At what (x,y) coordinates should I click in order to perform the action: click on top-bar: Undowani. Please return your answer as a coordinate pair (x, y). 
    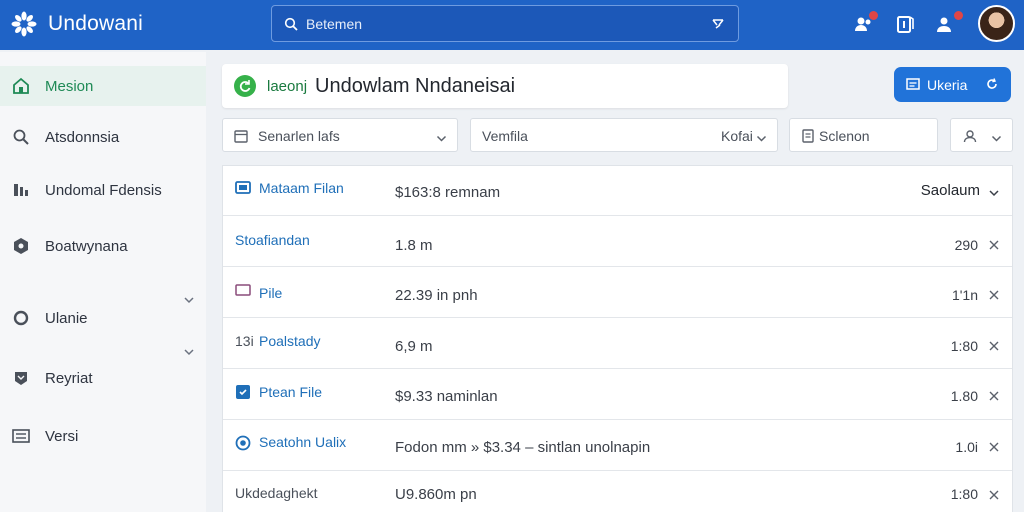
    Looking at the image, I should click on (512, 25).